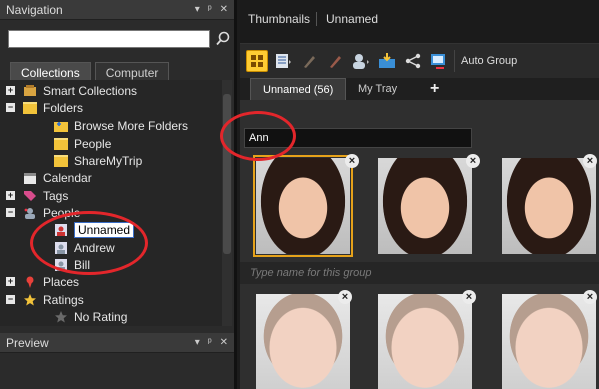 The height and width of the screenshot is (389, 599). What do you see at coordinates (131, 125) in the screenshot?
I see `tree-label: Browse More Folders` at bounding box center [131, 125].